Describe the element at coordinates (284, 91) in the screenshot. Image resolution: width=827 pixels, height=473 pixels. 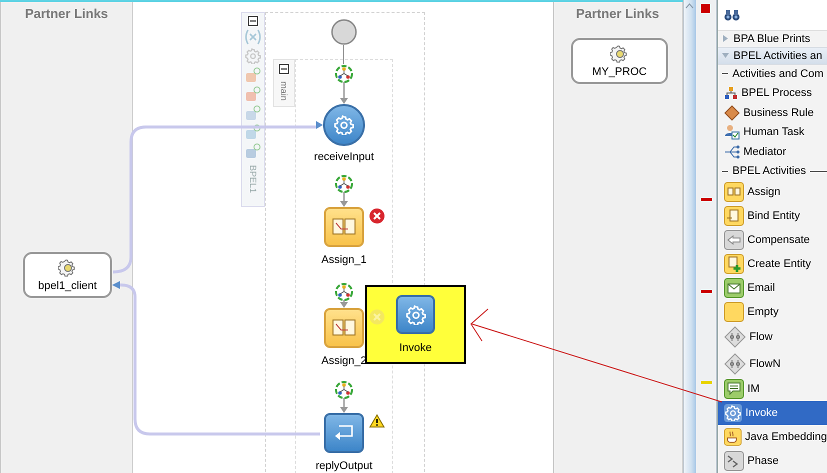
I see `sequence-label: main` at that location.